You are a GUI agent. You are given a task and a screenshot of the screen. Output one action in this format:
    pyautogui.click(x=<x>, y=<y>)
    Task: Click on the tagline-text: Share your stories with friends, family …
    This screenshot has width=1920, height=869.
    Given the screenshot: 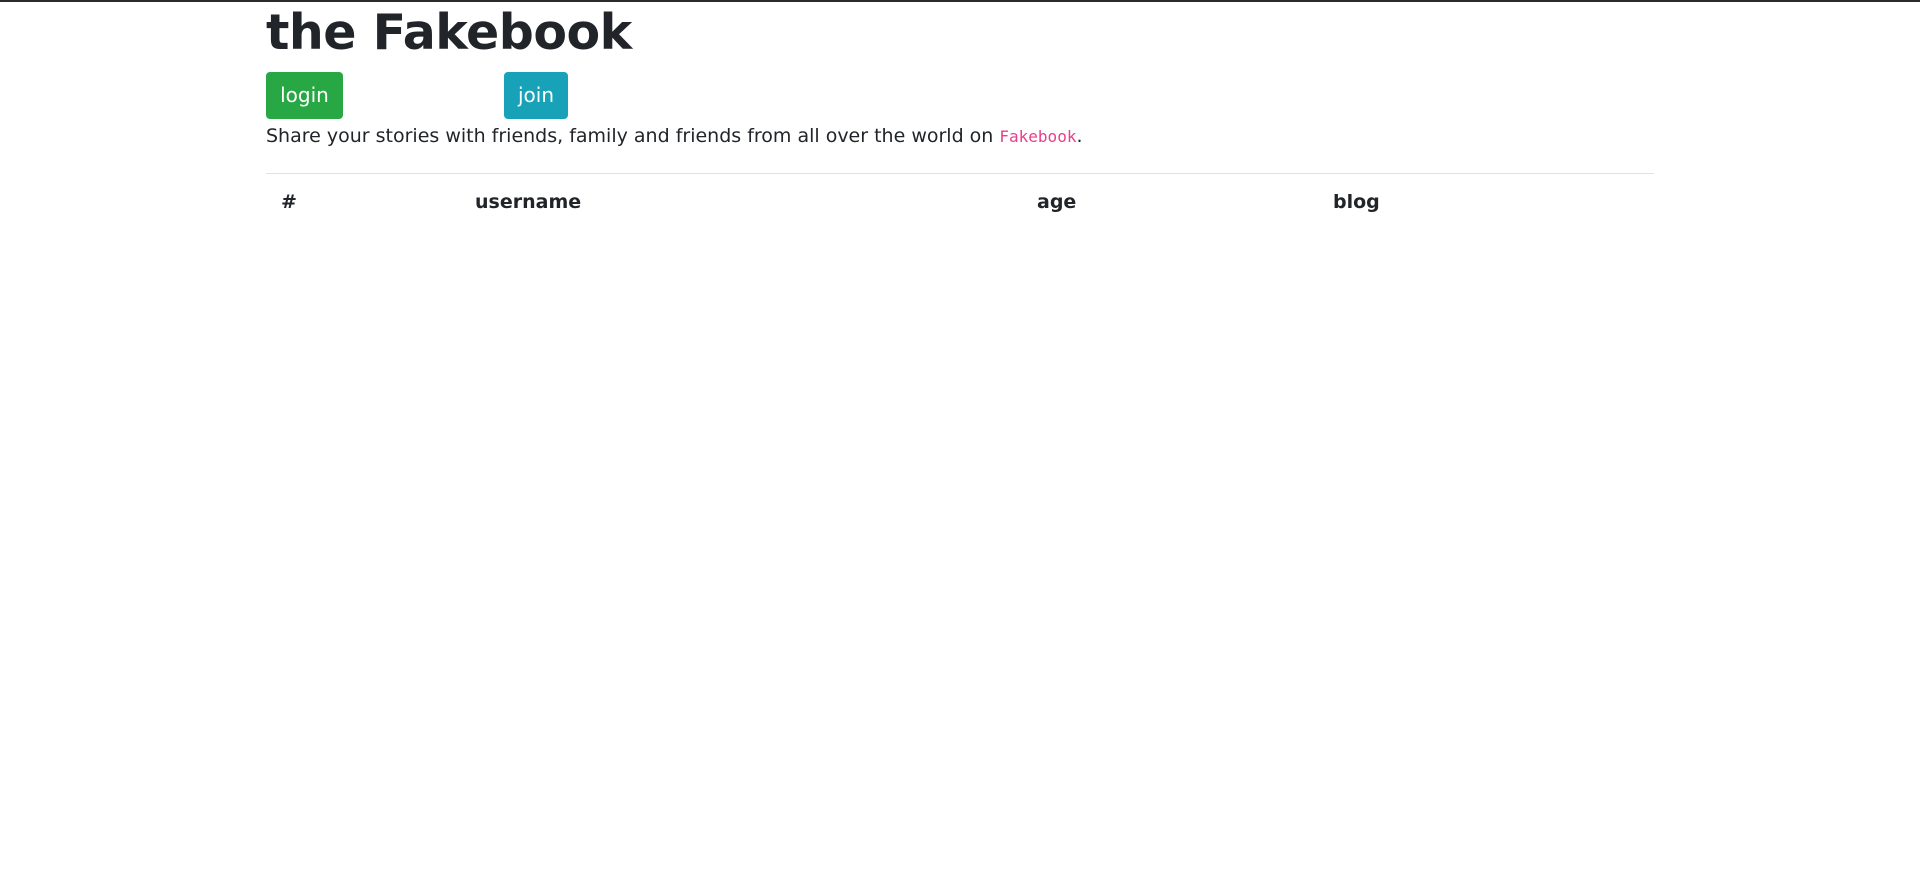 What is the action you would take?
    pyautogui.click(x=633, y=136)
    